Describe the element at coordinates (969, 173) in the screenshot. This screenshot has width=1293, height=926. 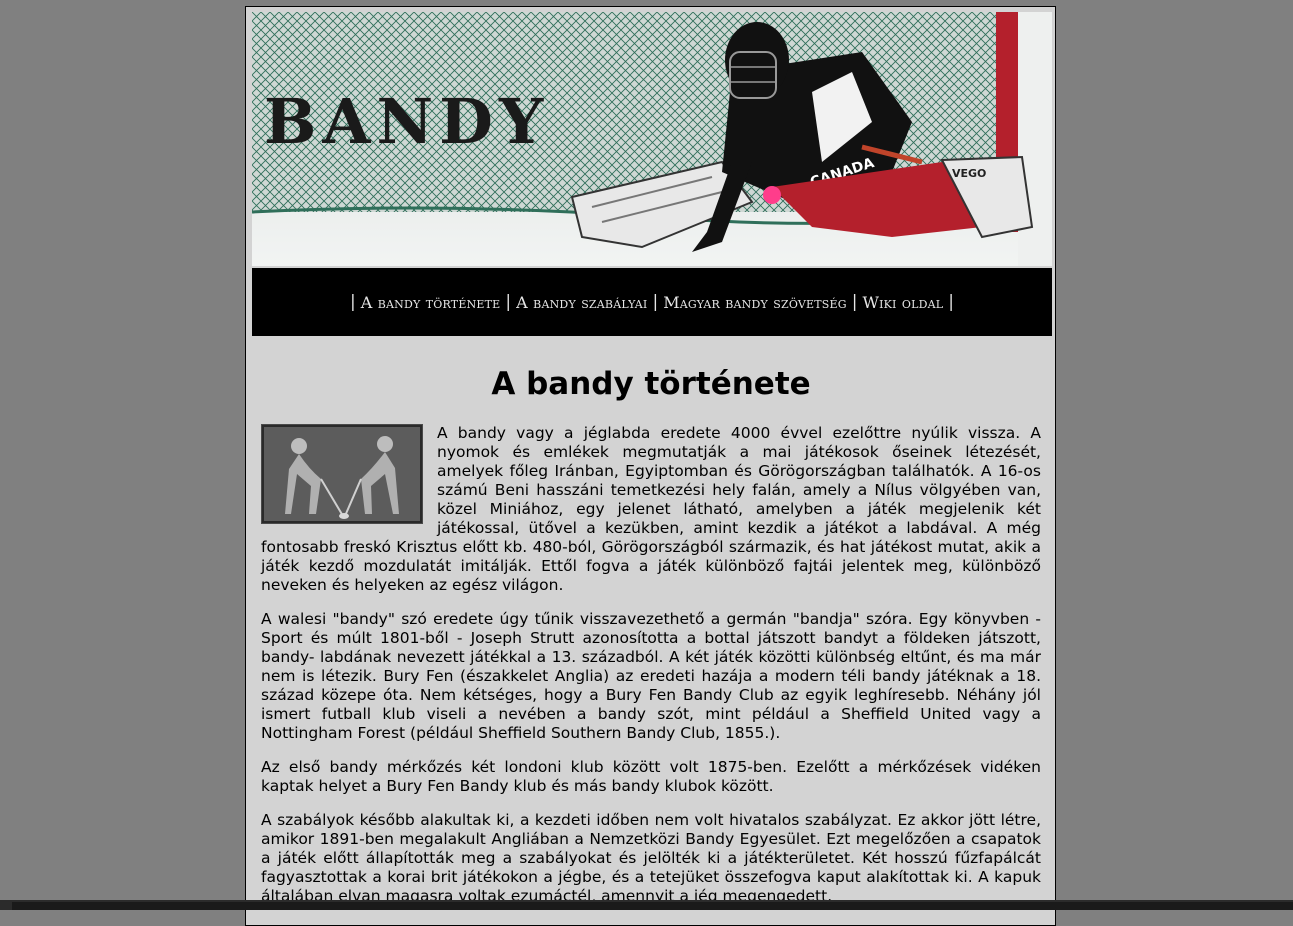
I see `pad-text: VEGO` at that location.